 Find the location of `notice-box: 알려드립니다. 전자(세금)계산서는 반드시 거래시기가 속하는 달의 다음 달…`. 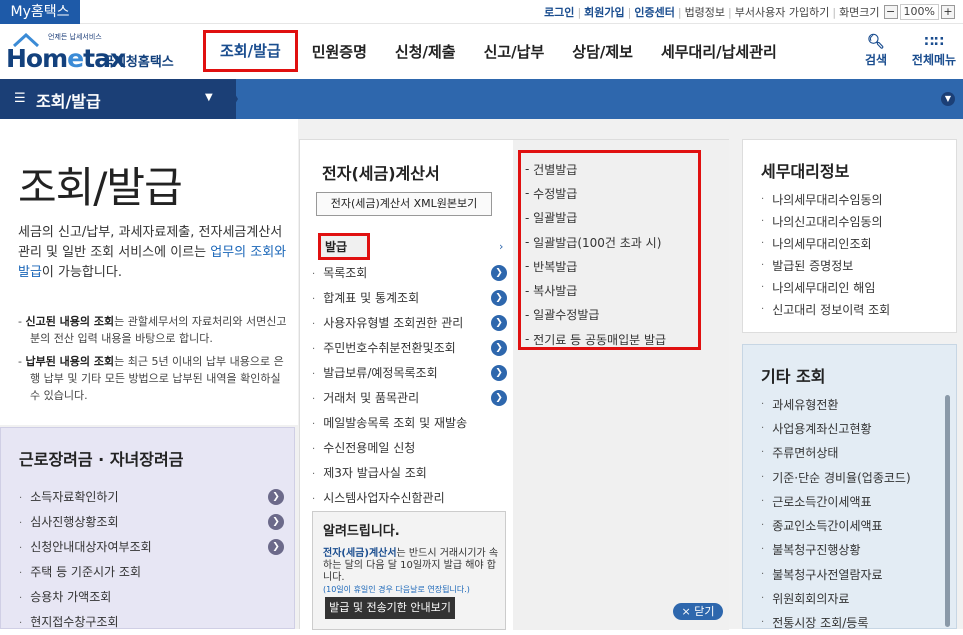

notice-box: 알려드립니다. 전자(세금)계산서는 반드시 거래시기가 속하는 달의 다음 달… is located at coordinates (409, 570).